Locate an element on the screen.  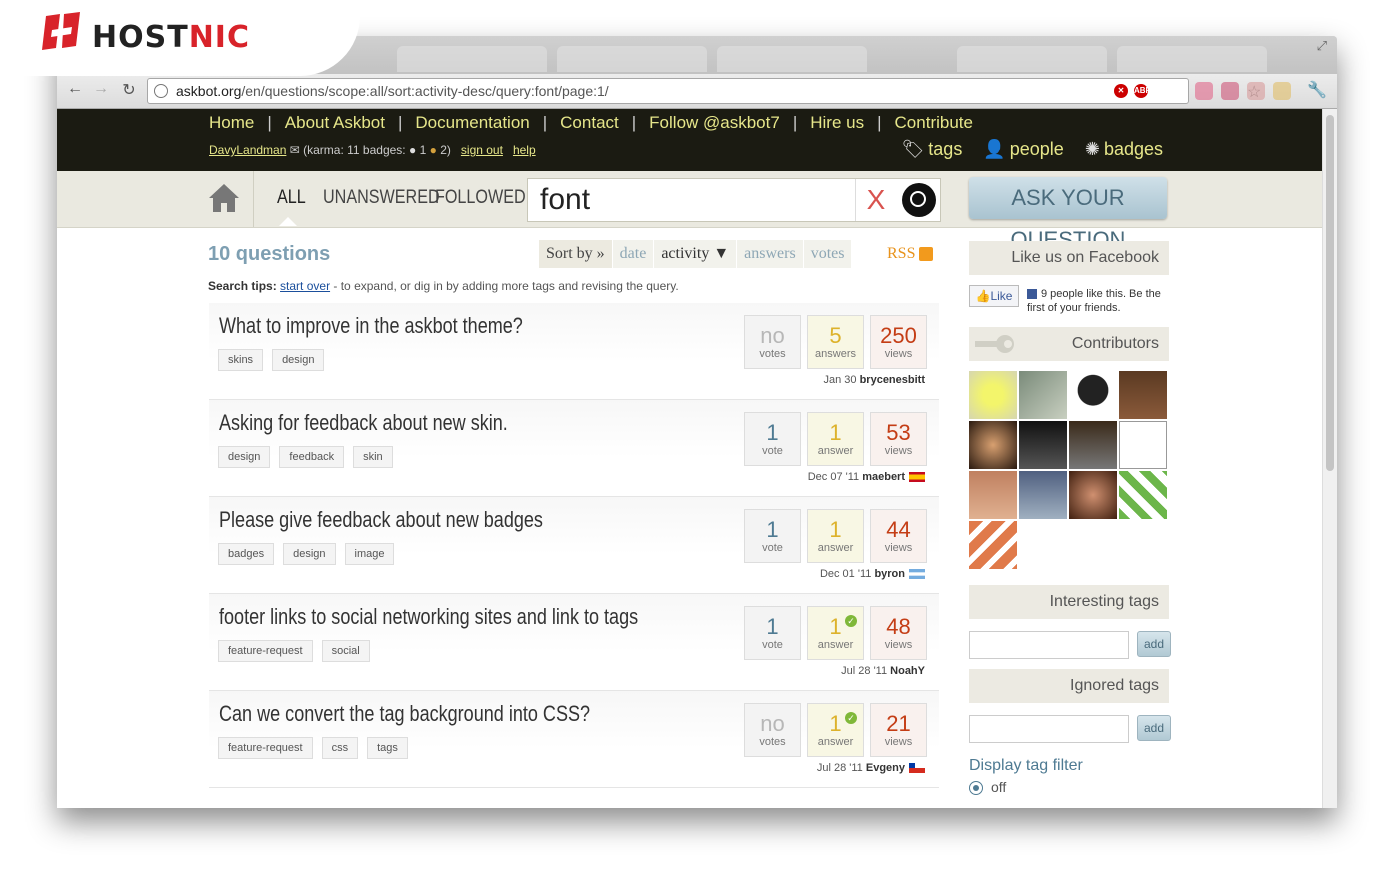
ignored-tags-input is located at coordinates (1049, 729).